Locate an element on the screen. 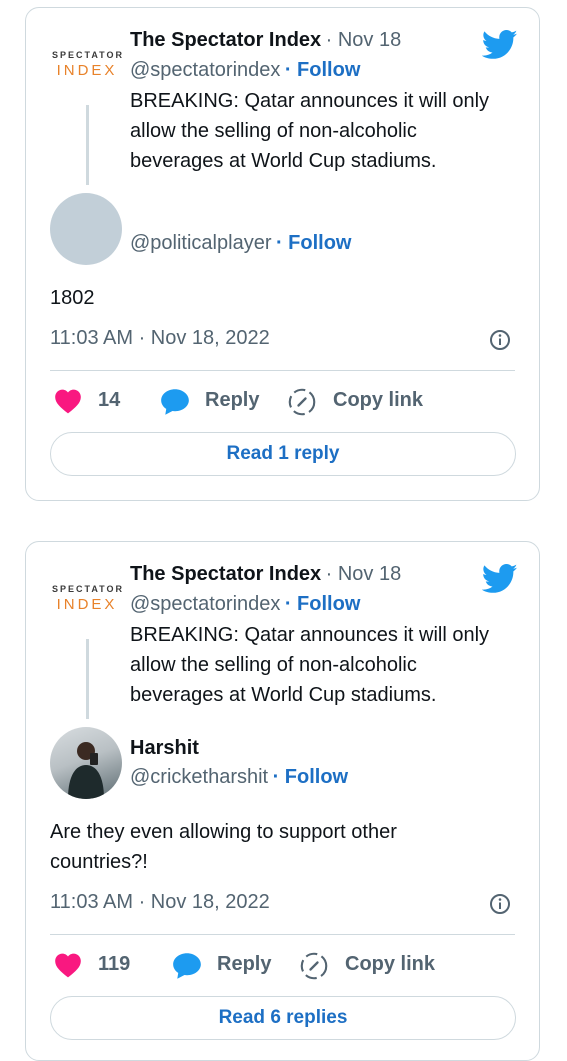 This screenshot has width=567, height=1061. reply-tweet-text: 1802 is located at coordinates (72, 298).